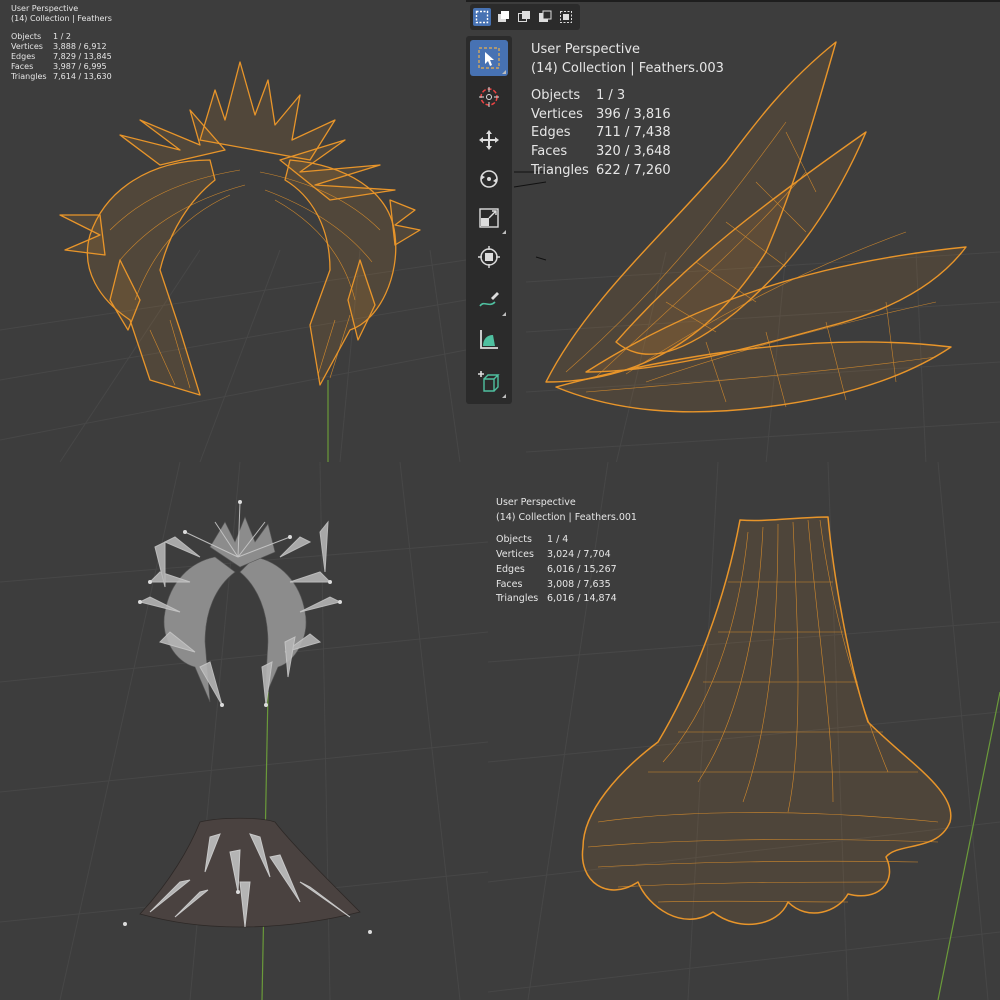 This screenshot has height=1000, width=1000. I want to click on transform-icon, so click(489, 257).